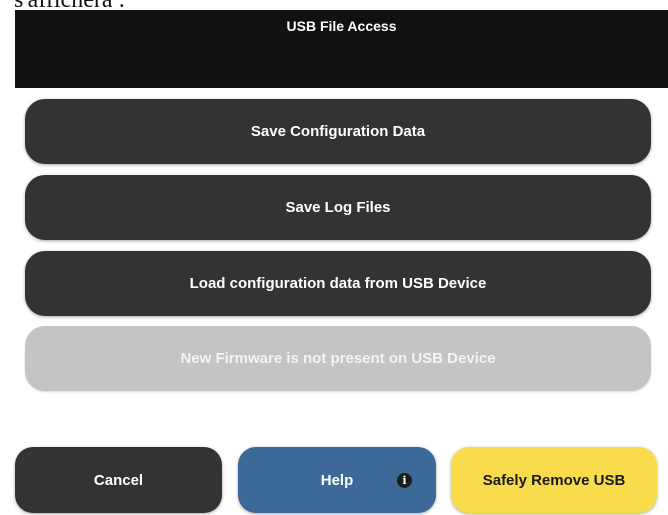 This screenshot has height=515, width=668. I want to click on page-title: USB File Access, so click(341, 26).